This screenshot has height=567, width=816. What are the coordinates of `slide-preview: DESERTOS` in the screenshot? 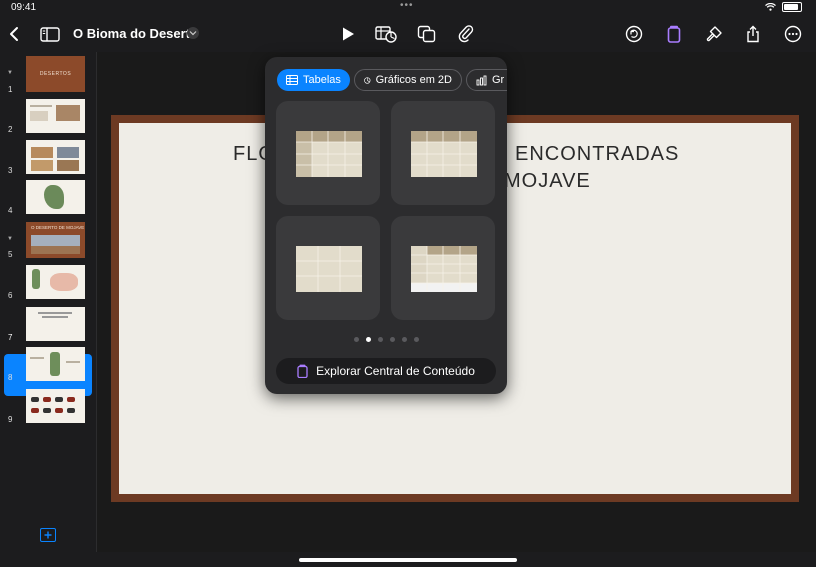 It's located at (55, 74).